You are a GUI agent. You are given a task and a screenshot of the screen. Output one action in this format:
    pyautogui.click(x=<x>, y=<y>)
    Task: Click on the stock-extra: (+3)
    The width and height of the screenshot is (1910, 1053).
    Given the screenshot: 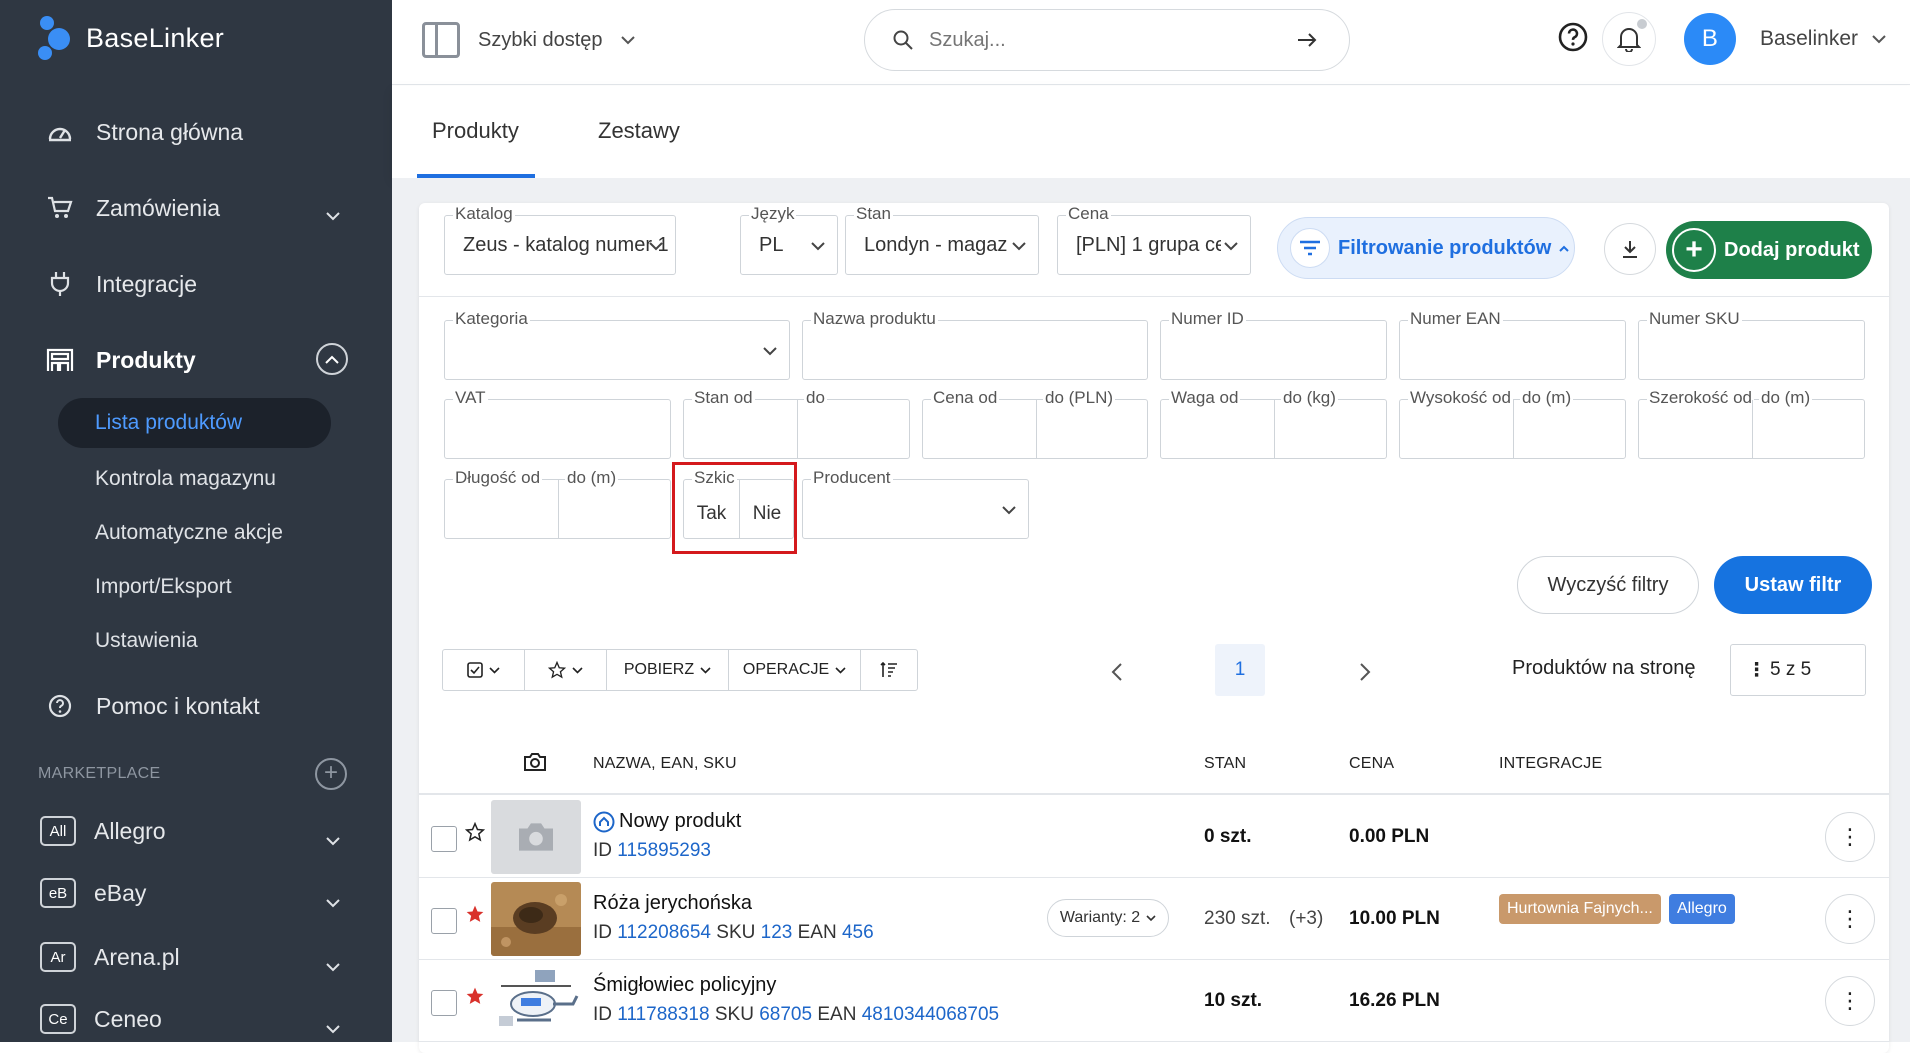 What is the action you would take?
    pyautogui.click(x=1306, y=918)
    